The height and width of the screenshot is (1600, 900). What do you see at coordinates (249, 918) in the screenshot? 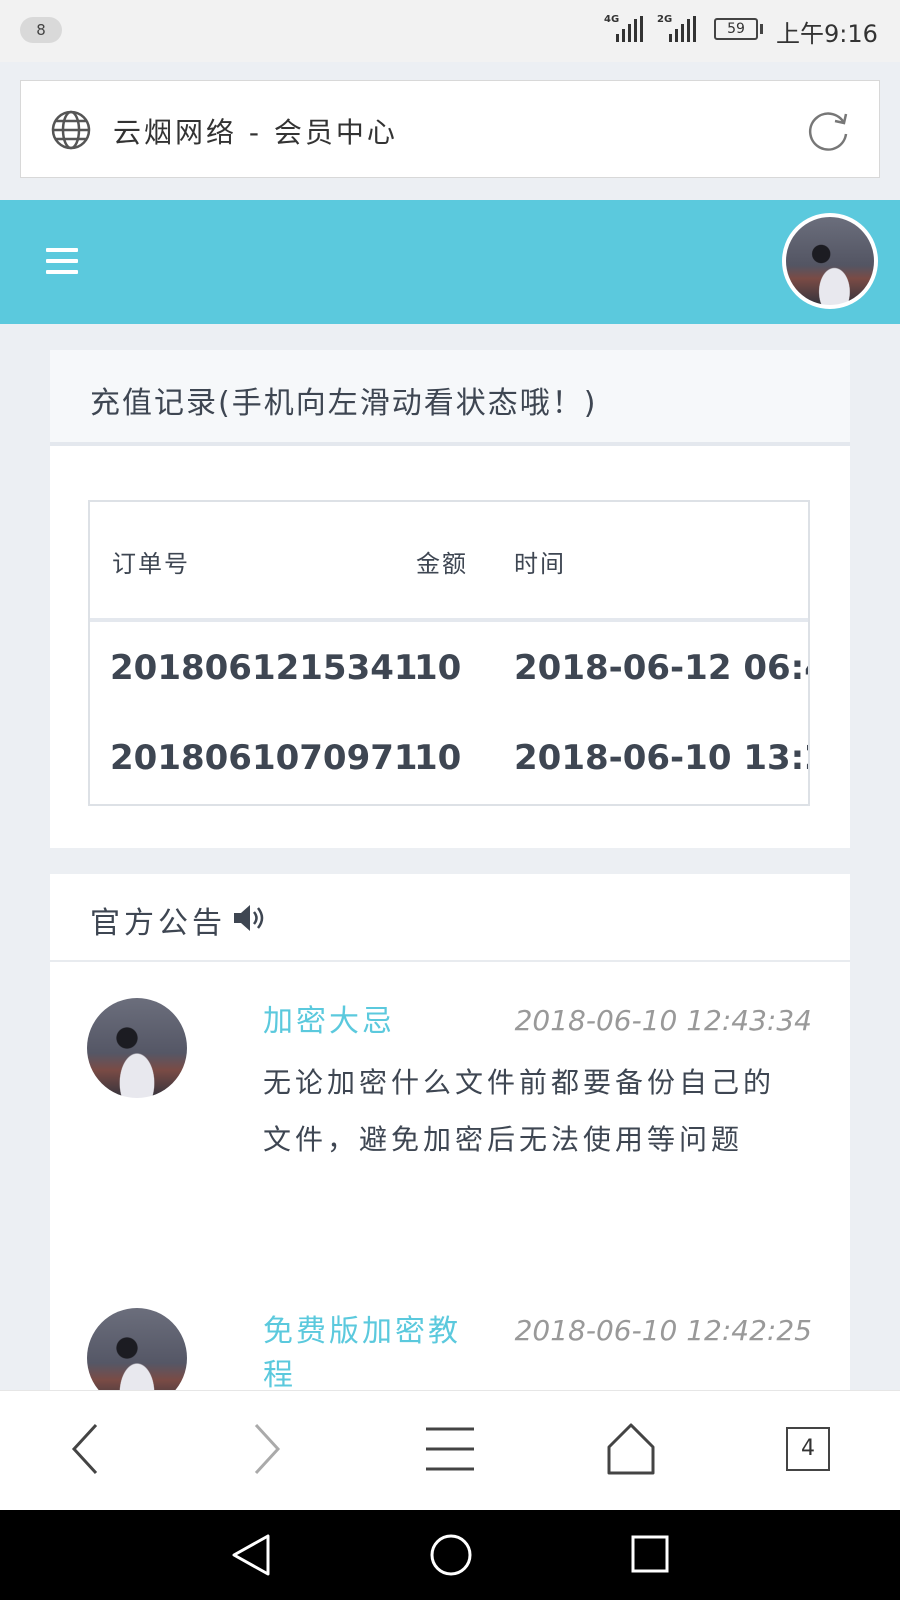
I see `speaker-icon` at bounding box center [249, 918].